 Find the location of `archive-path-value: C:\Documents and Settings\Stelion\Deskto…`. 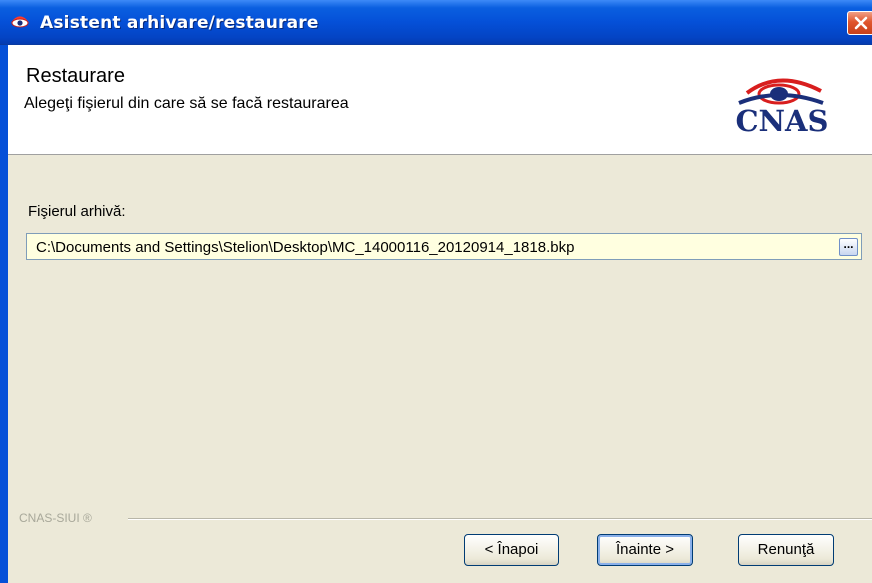

archive-path-value: C:\Documents and Settings\Stelion\Deskto… is located at coordinates (305, 247).